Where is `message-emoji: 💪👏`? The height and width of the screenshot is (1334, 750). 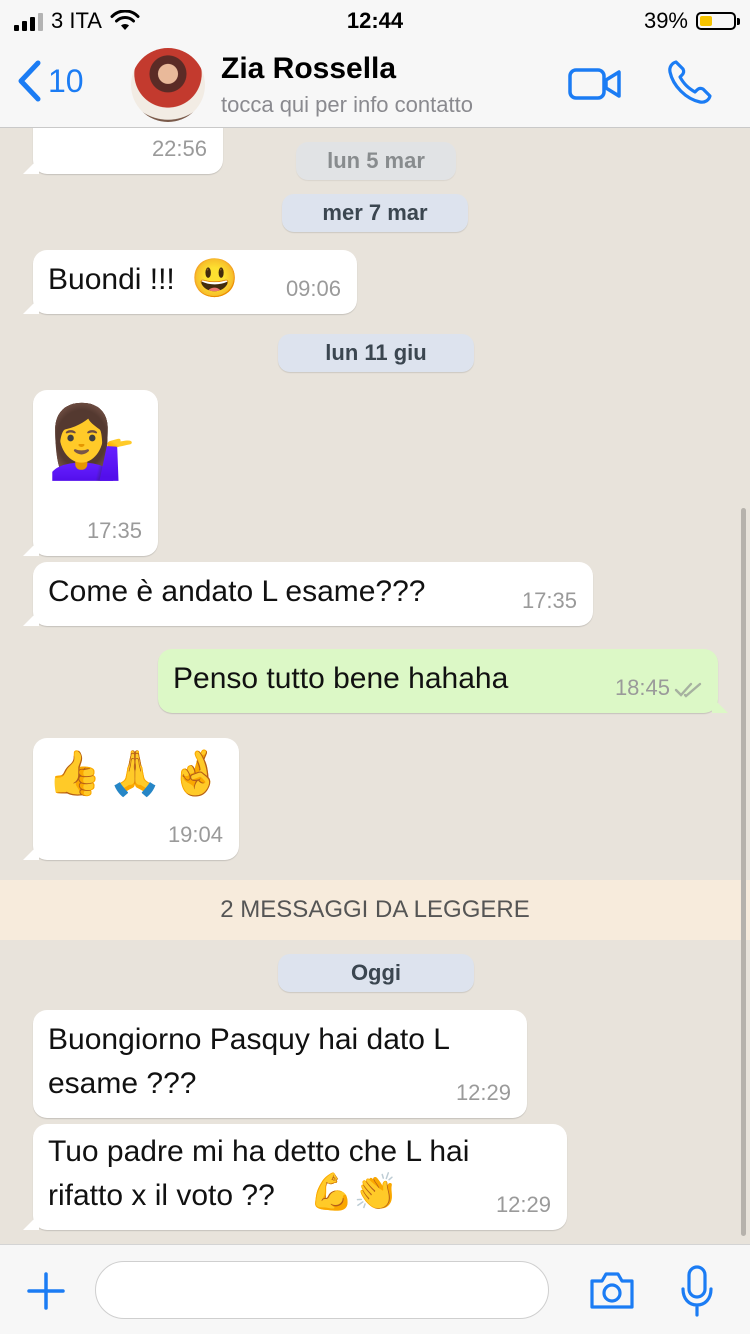
message-emoji: 💪👏 is located at coordinates (354, 1191).